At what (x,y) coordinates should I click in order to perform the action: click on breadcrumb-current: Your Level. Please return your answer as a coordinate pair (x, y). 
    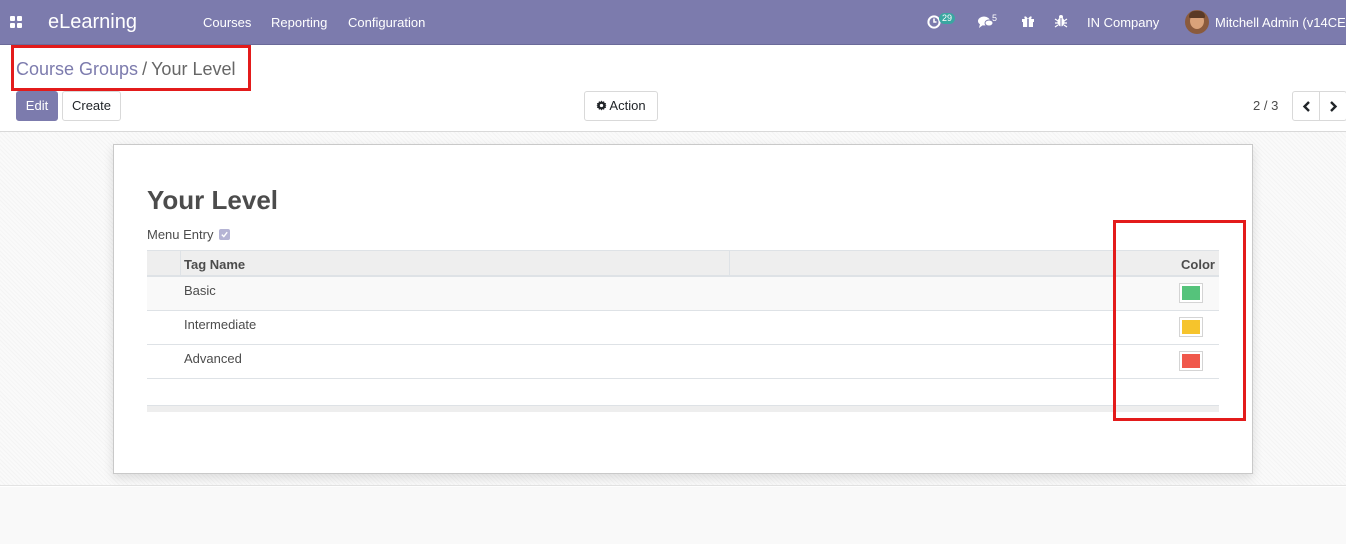
    Looking at the image, I should click on (193, 69).